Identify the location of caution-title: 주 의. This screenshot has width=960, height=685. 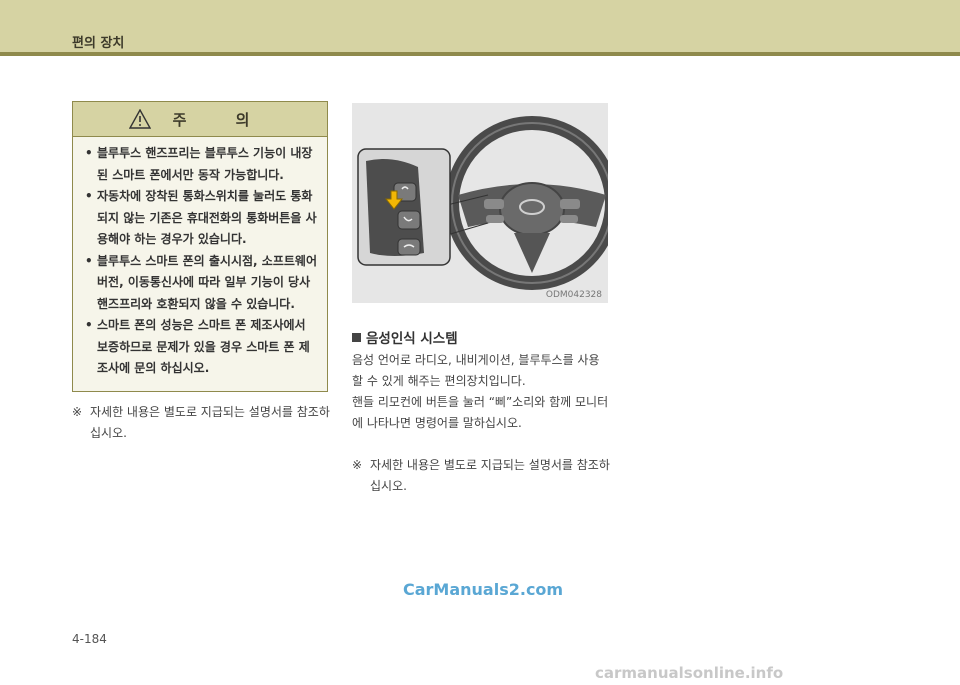
(222, 119).